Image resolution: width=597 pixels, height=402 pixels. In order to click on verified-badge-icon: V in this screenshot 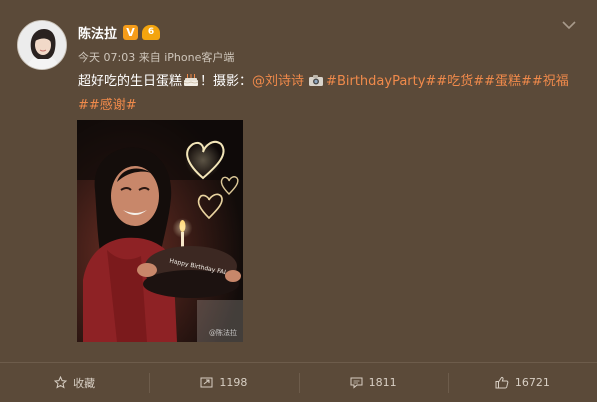, I will do `click(131, 32)`.